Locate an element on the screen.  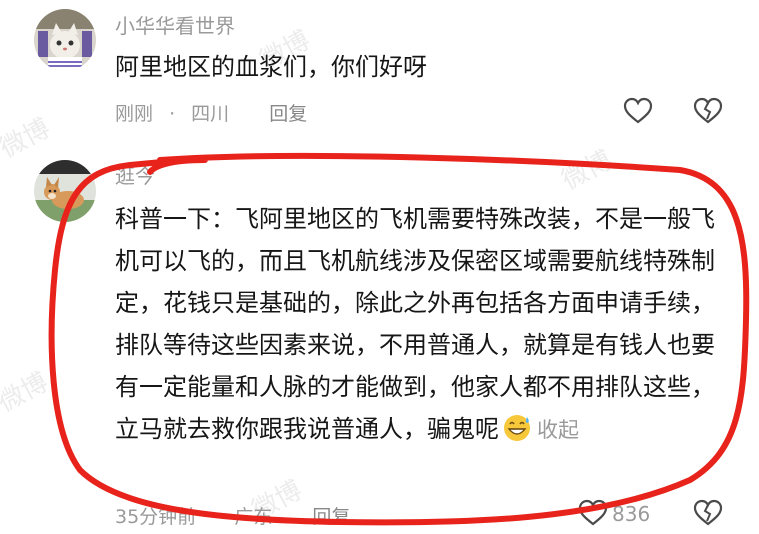
username: 小华华看世界 is located at coordinates (175, 24).